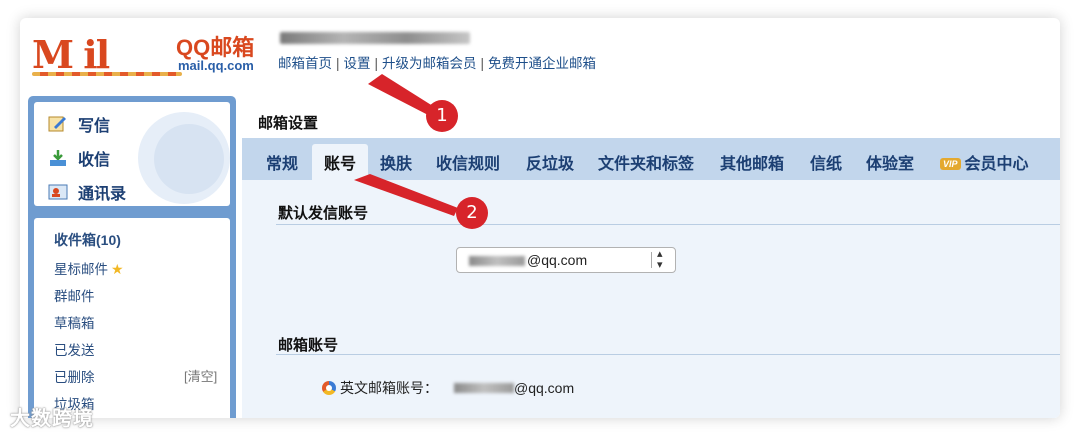  What do you see at coordinates (52, 419) in the screenshot?
I see `watermark: 大数跨境` at bounding box center [52, 419].